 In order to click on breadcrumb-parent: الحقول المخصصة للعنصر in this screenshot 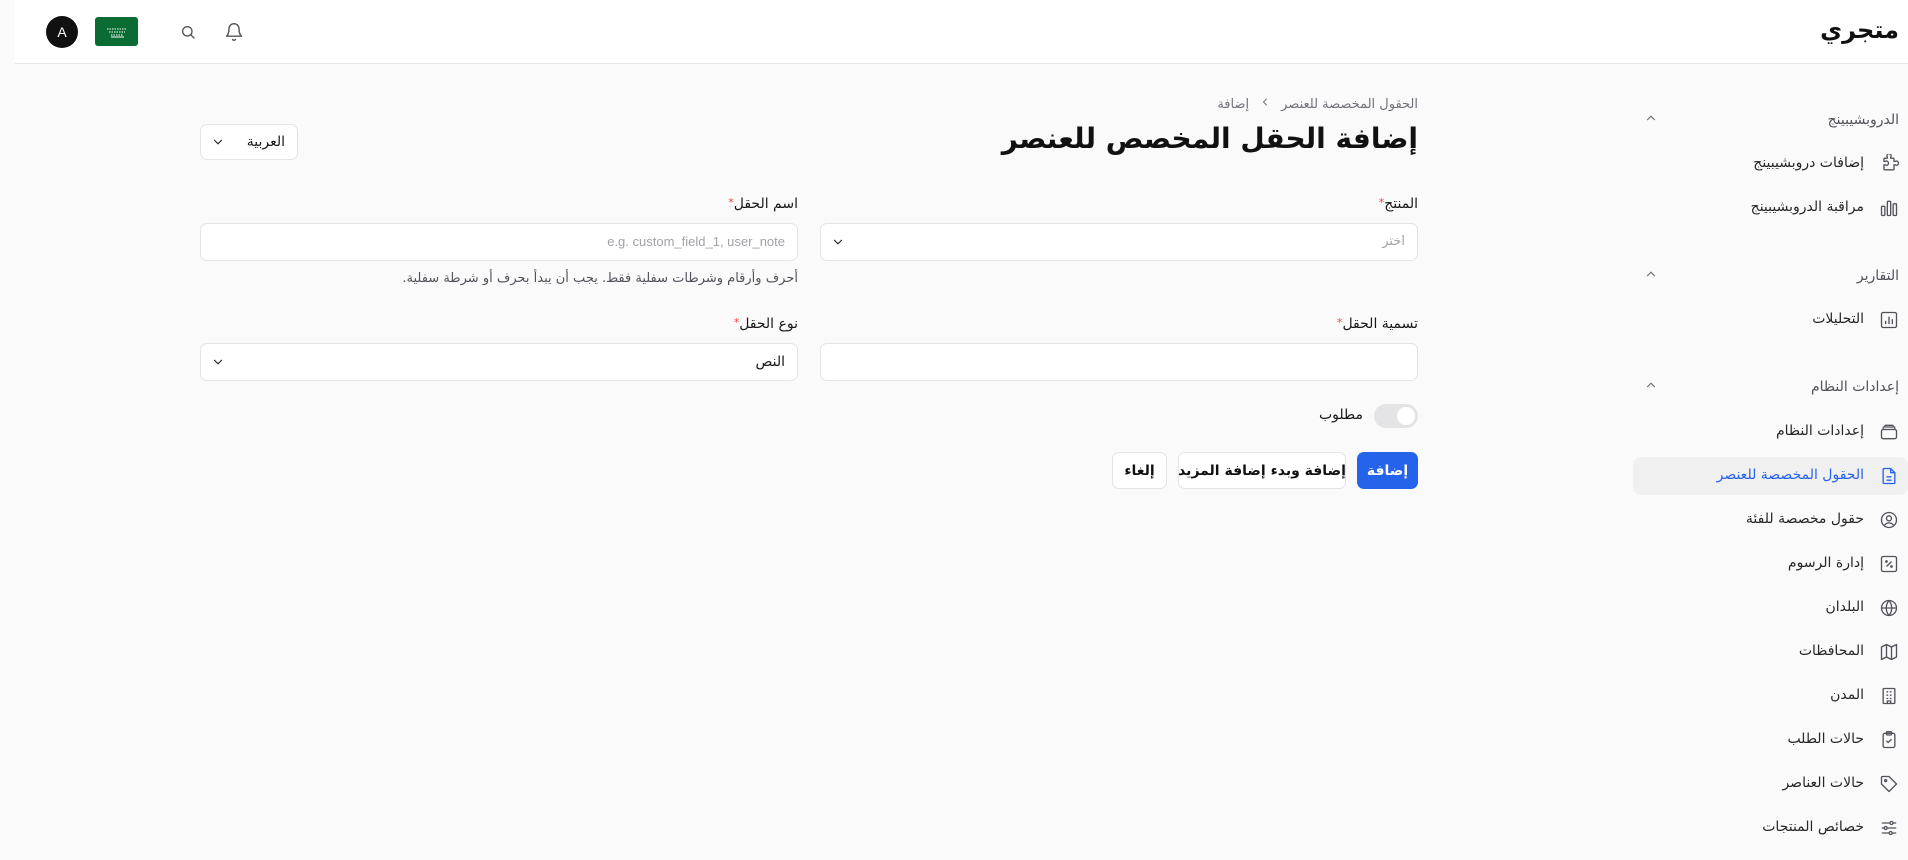, I will do `click(1349, 104)`.